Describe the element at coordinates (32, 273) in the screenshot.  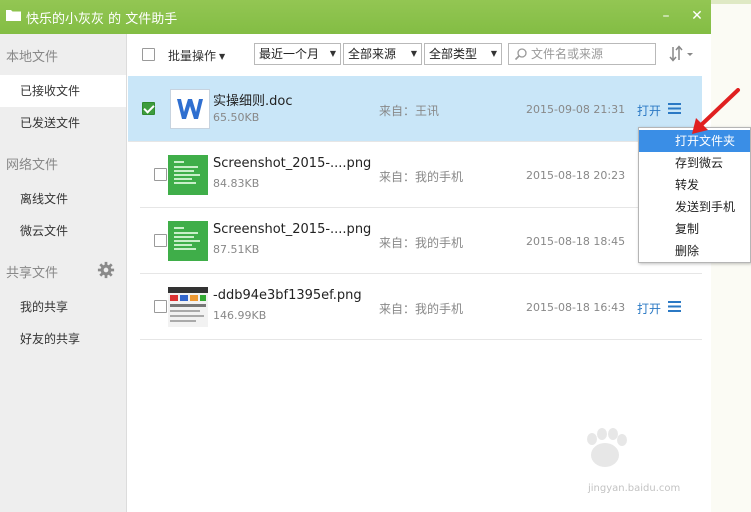
I see `sidebar-group-shared: 共享文件` at that location.